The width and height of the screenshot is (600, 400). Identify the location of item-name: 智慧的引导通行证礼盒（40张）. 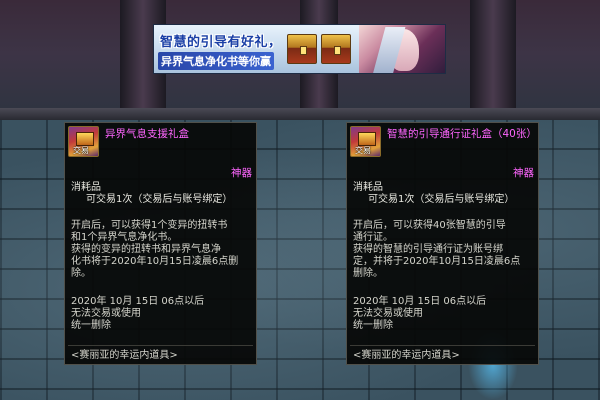
(462, 134).